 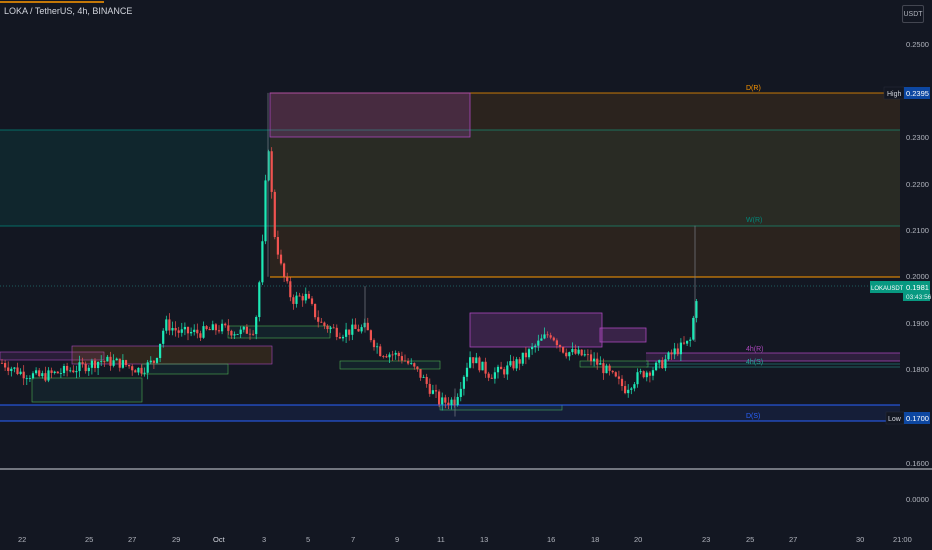 I want to click on time-tick: 20, so click(x=638, y=539).